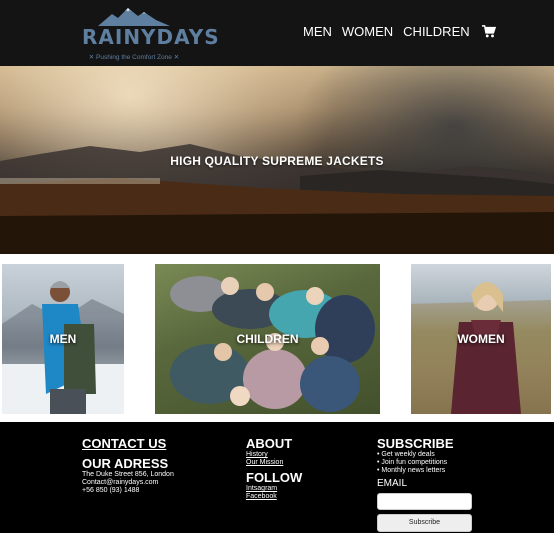 The height and width of the screenshot is (533, 554). Describe the element at coordinates (269, 443) in the screenshot. I see `about-heading: ABOUT` at that location.